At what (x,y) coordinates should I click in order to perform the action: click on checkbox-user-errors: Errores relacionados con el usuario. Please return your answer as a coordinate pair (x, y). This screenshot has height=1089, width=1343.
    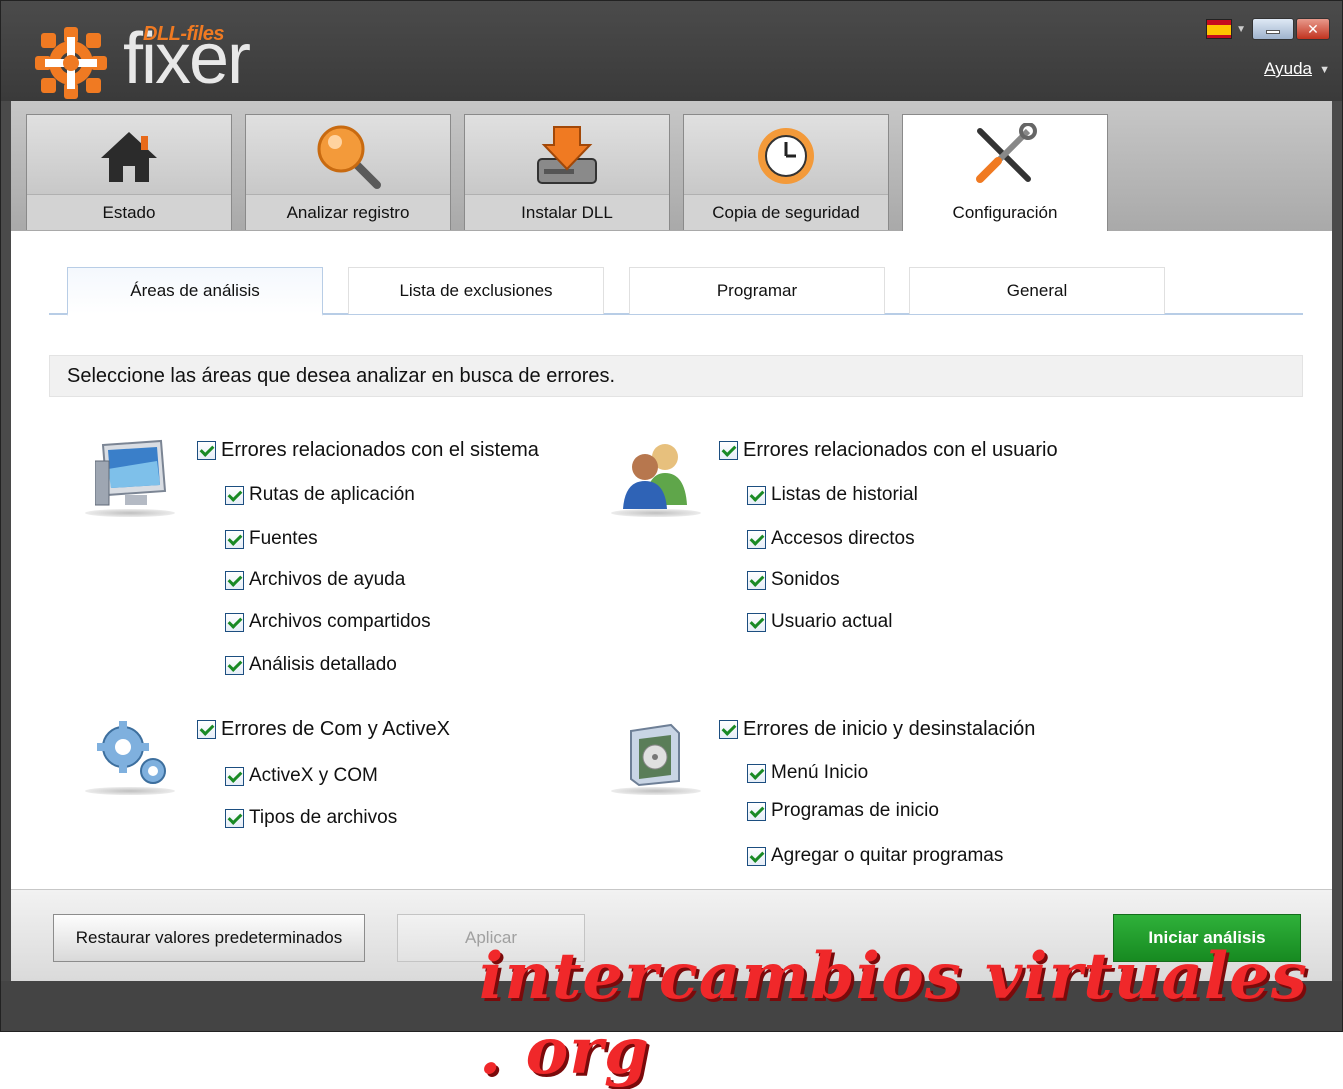
    Looking at the image, I should click on (888, 450).